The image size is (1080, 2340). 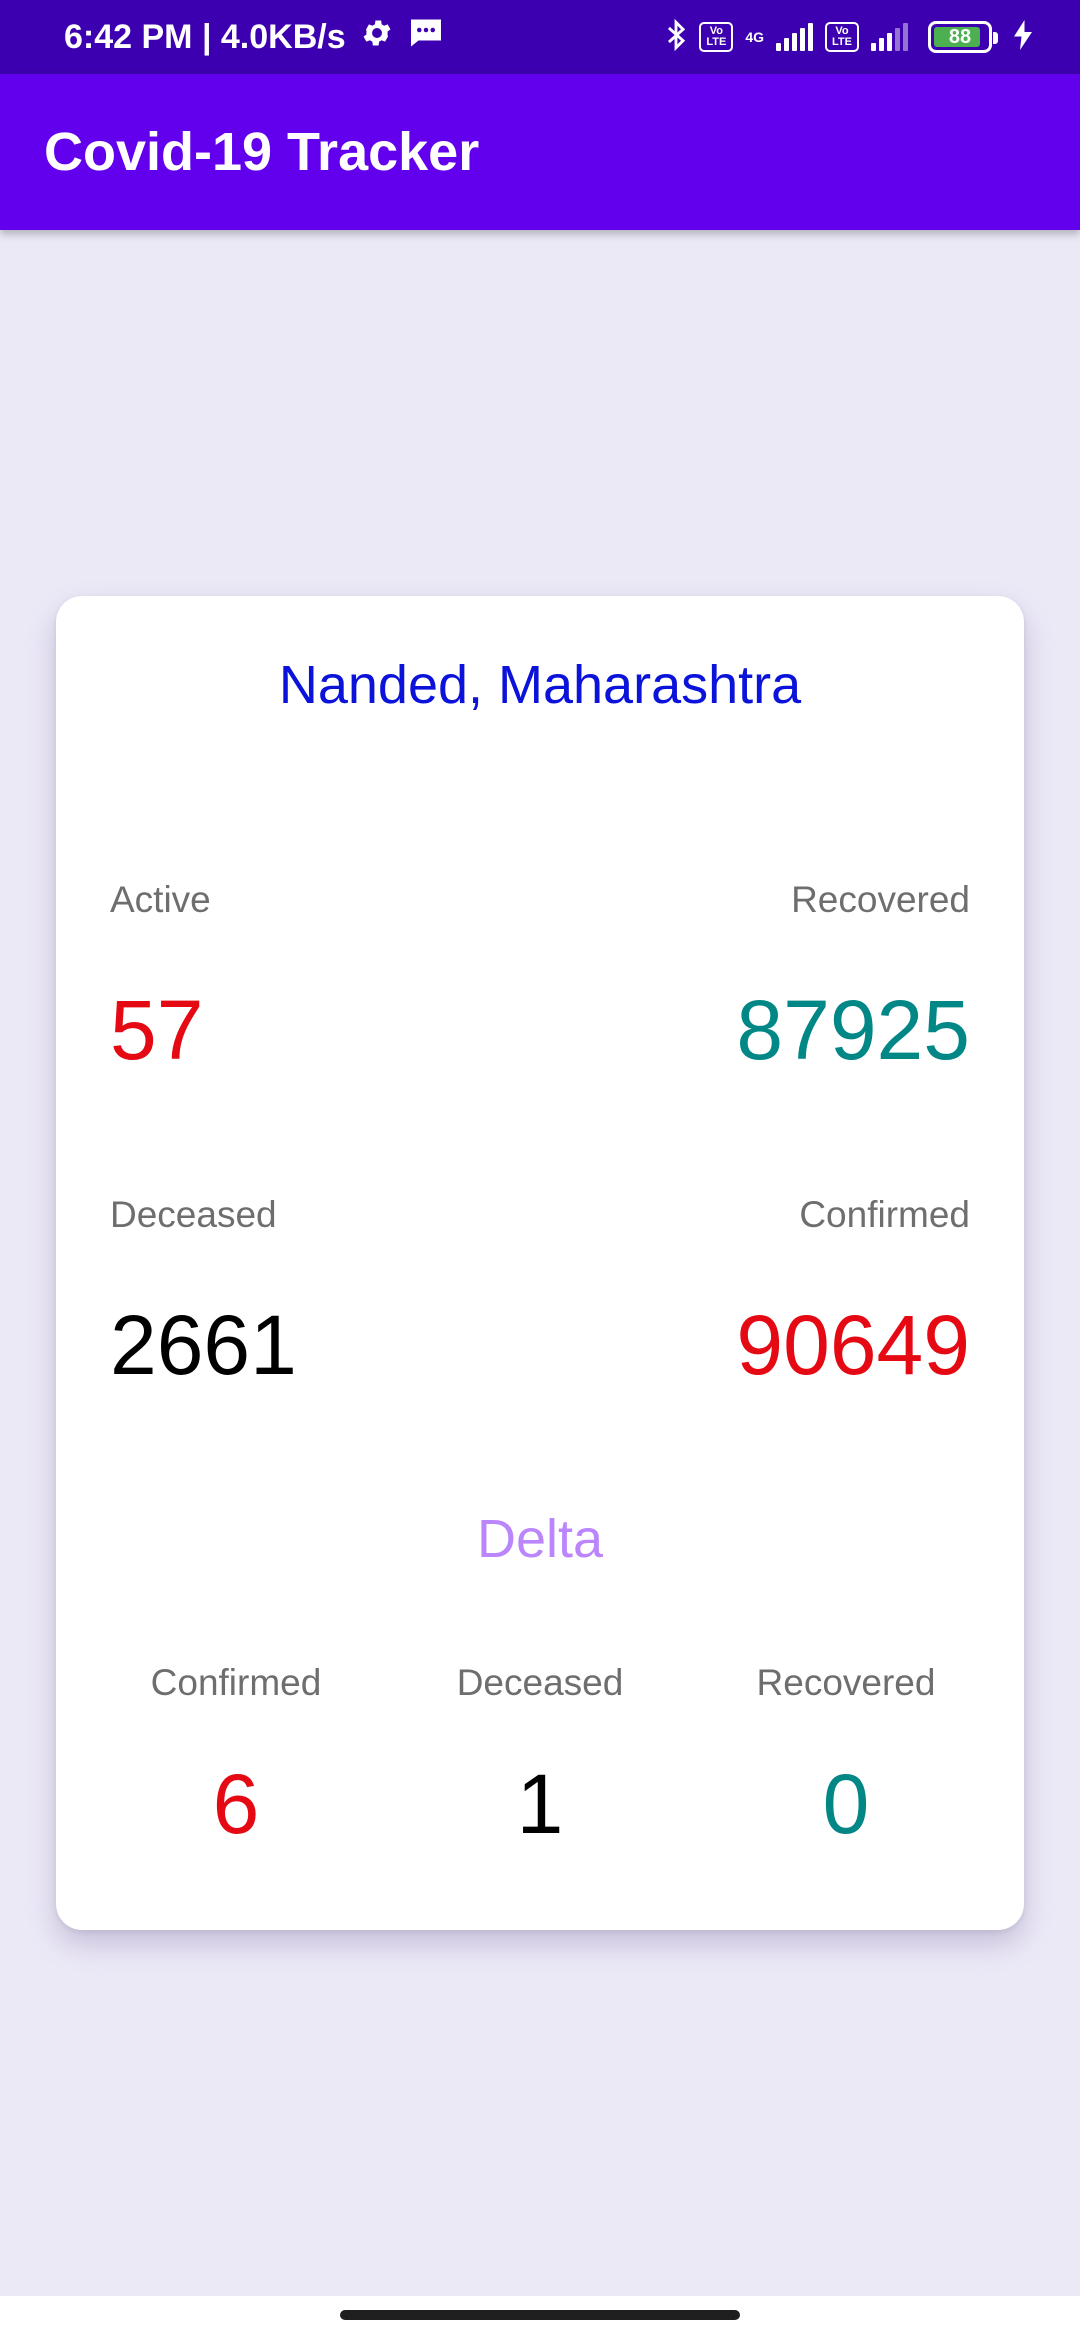 What do you see at coordinates (846, 1682) in the screenshot?
I see `delta-recovered-label: Recovered` at bounding box center [846, 1682].